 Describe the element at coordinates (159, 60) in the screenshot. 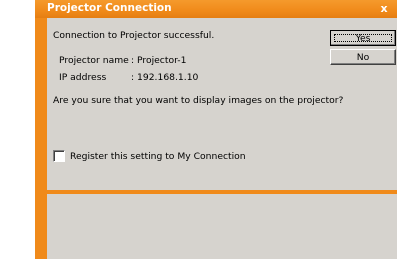

I see `projector-name-value: : Projector-1` at that location.